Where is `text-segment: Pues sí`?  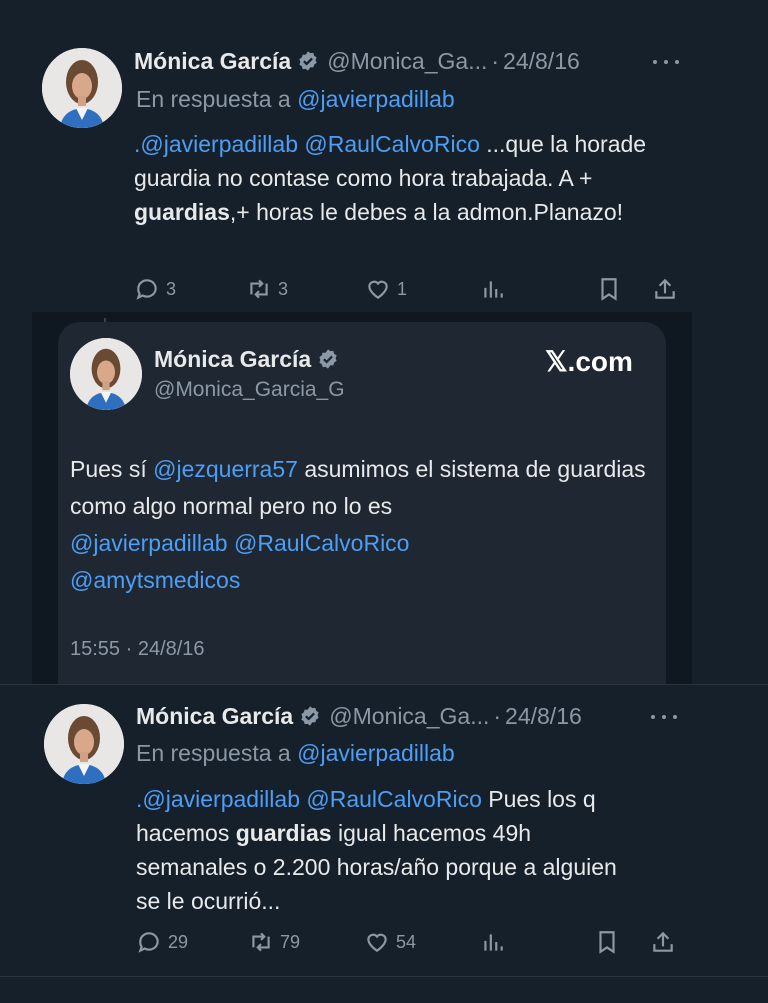 text-segment: Pues sí is located at coordinates (112, 469).